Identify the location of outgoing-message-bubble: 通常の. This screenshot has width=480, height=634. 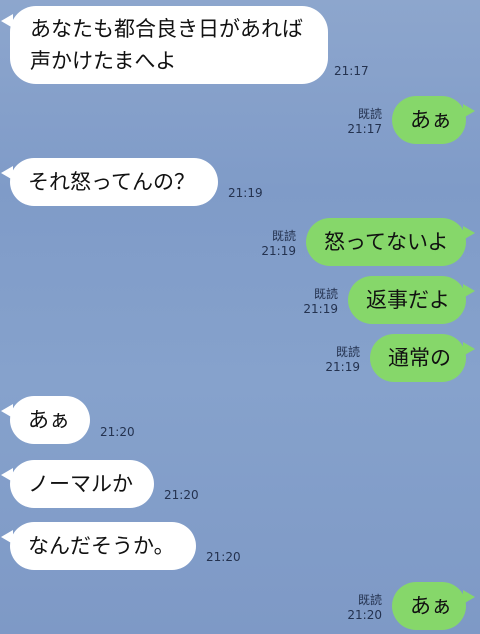
(422, 358).